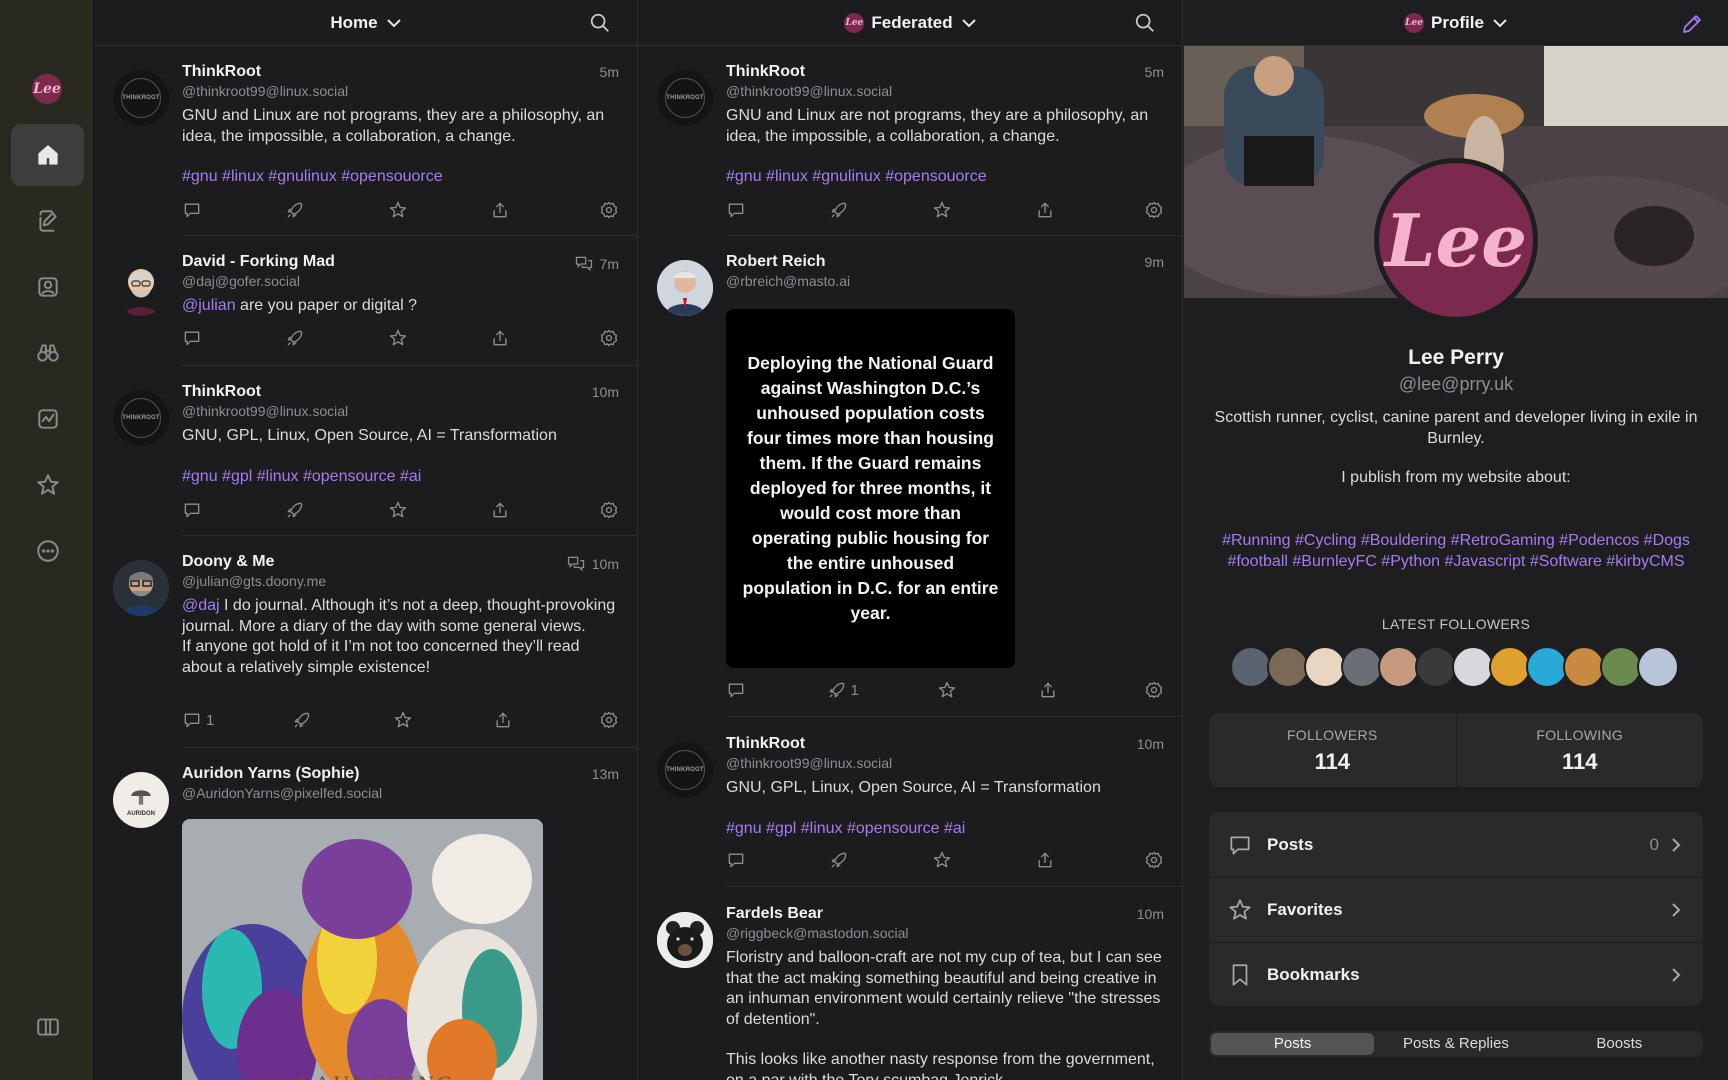  Describe the element at coordinates (209, 305) in the screenshot. I see `mention-link: @julian` at that location.